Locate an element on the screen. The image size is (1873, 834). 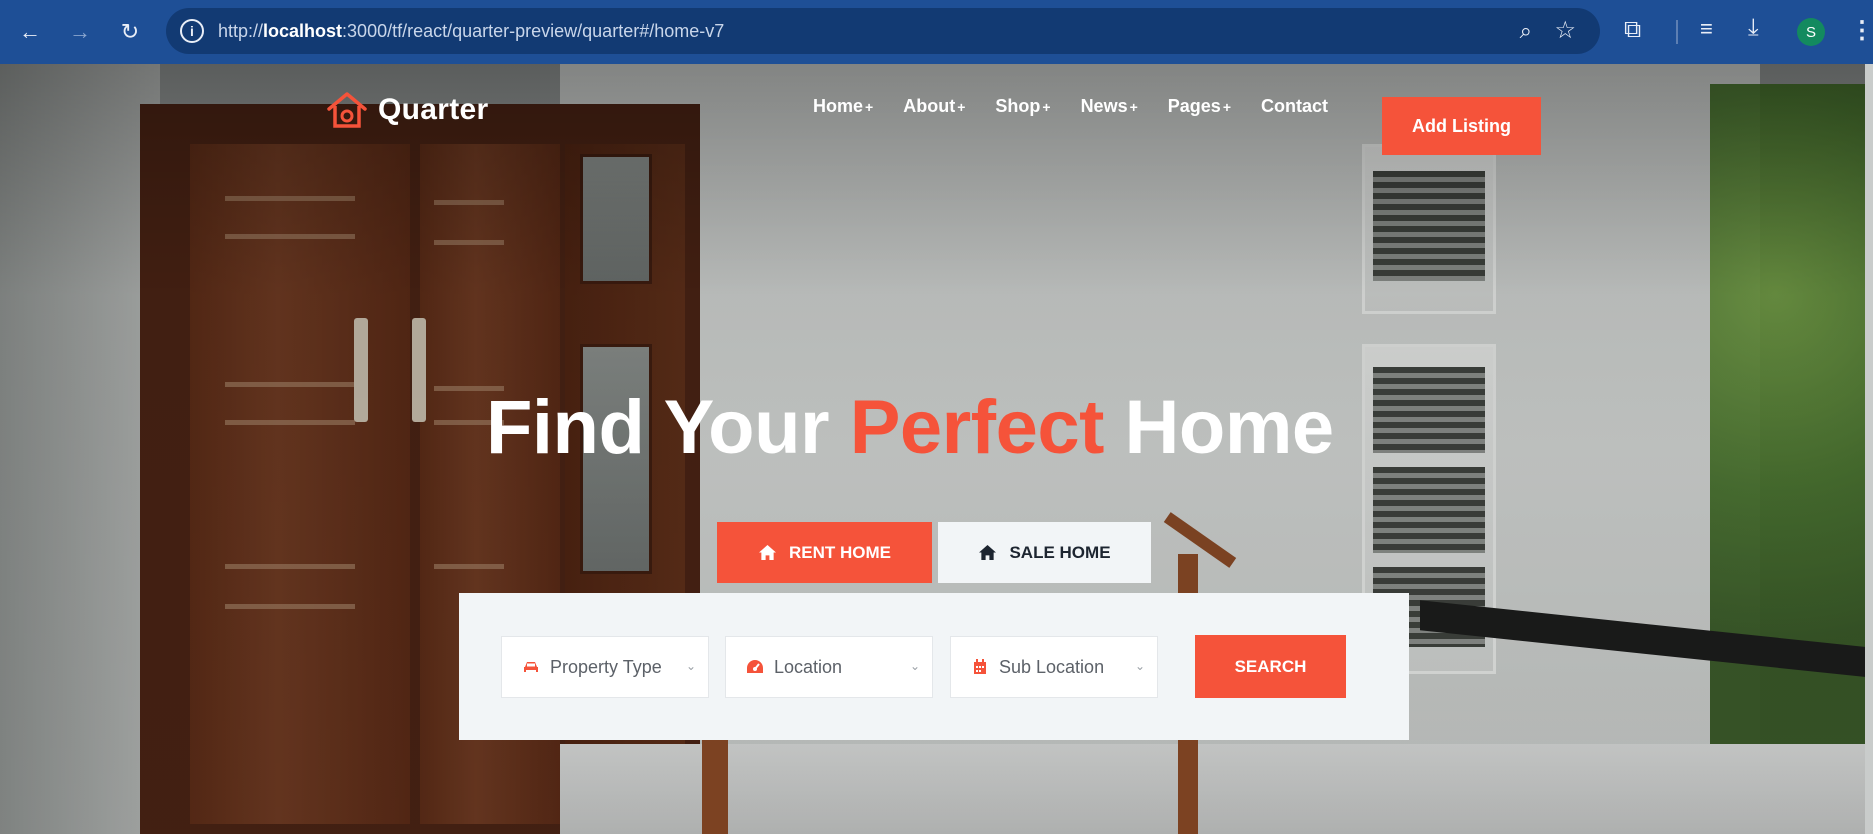
gauge-icon is located at coordinates (755, 667).